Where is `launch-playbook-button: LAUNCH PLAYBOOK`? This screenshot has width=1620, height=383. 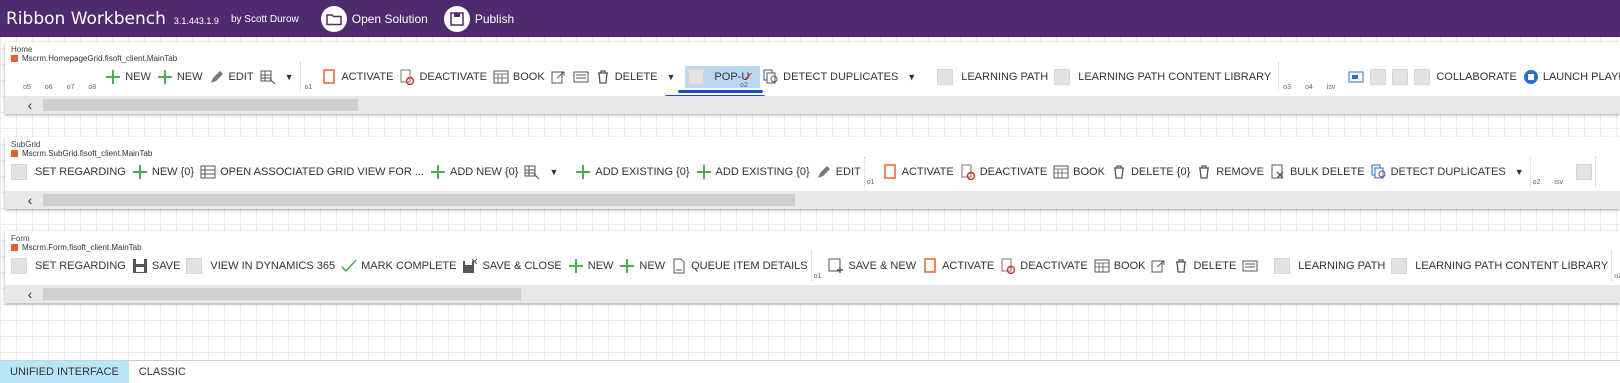 launch-playbook-button: LAUNCH PLAYBOOK is located at coordinates (1570, 77).